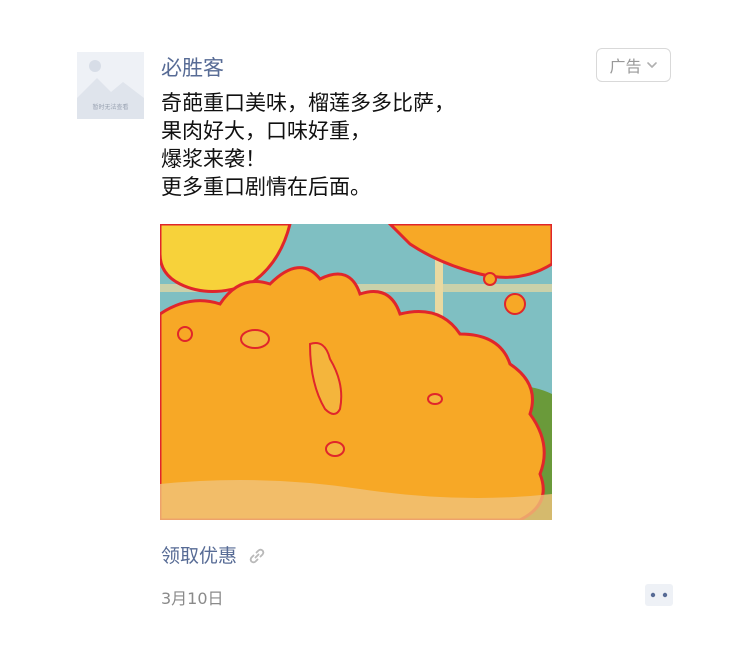 Image resolution: width=750 pixels, height=666 pixels. I want to click on avatar: 暂时无法查看, so click(110, 85).